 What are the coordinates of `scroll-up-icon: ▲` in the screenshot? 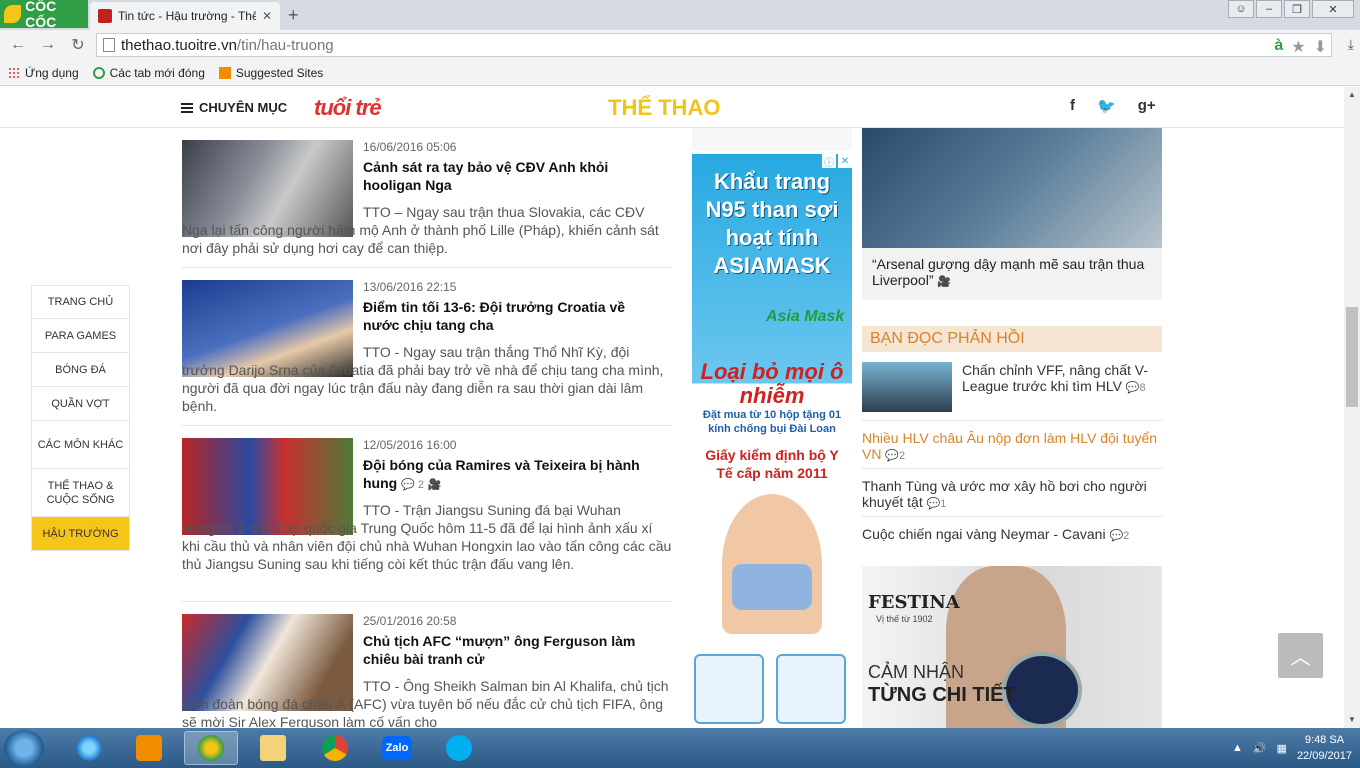 It's located at (1352, 95).